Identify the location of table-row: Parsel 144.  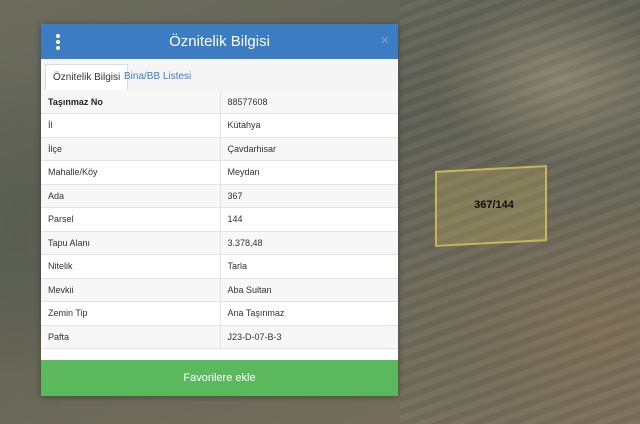
(219, 219).